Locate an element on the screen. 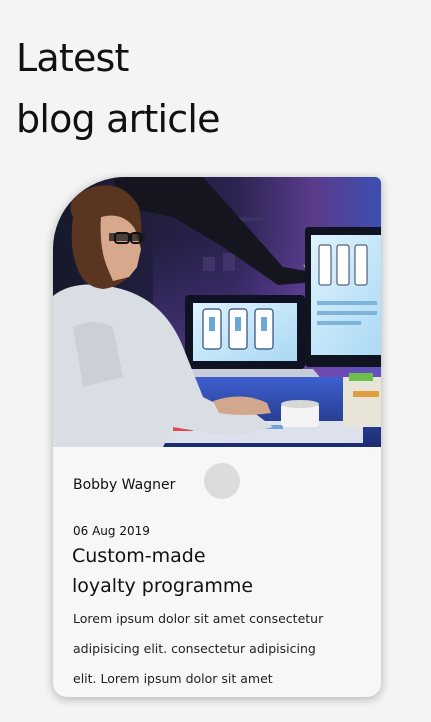  article-date: 06 Aug 2019 is located at coordinates (111, 531).